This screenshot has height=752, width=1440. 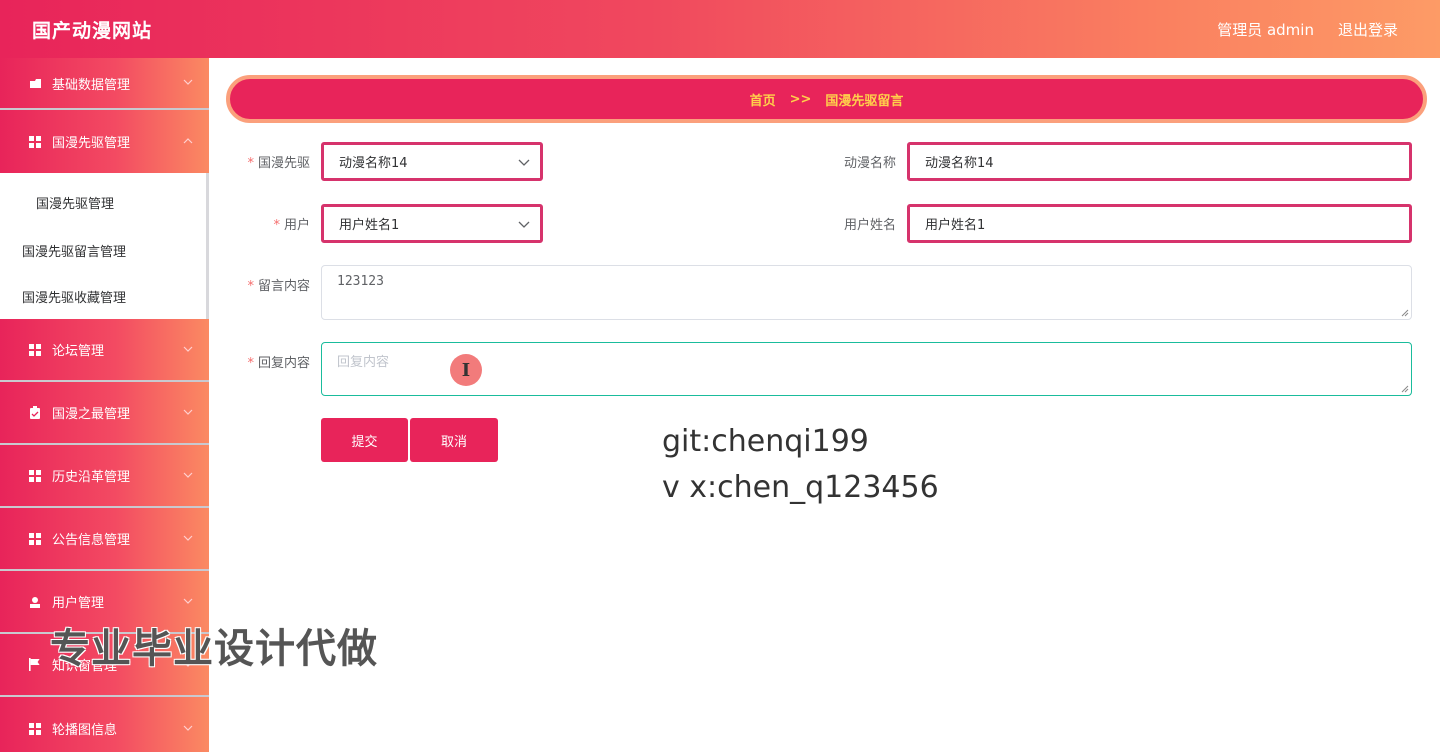 What do you see at coordinates (869, 163) in the screenshot?
I see `anime-name-label: 动漫名称` at bounding box center [869, 163].